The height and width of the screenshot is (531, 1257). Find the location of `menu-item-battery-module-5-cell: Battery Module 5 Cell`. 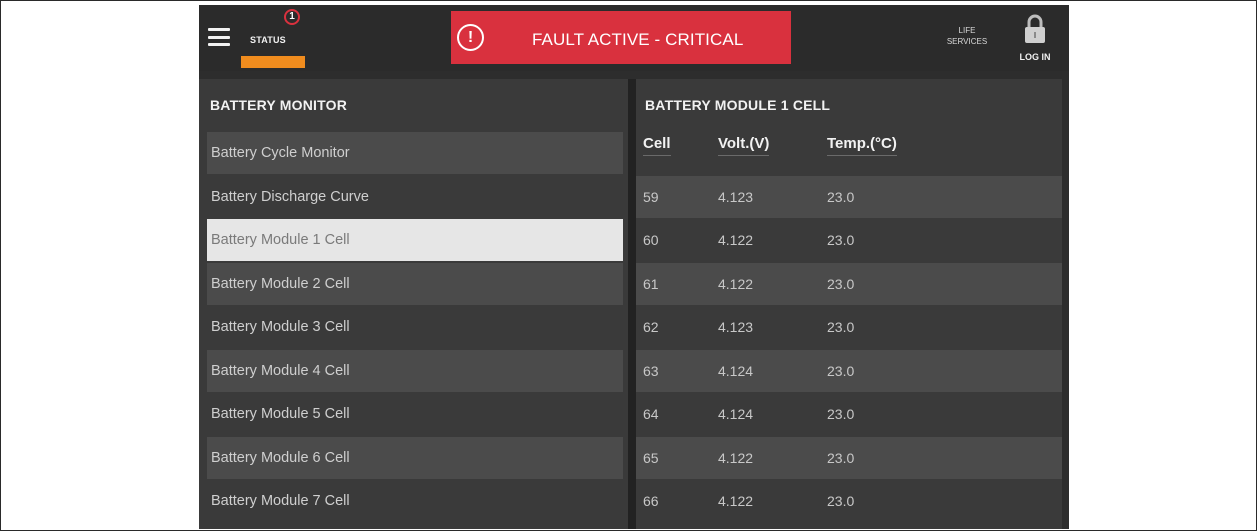

menu-item-battery-module-5-cell: Battery Module 5 Cell is located at coordinates (415, 414).